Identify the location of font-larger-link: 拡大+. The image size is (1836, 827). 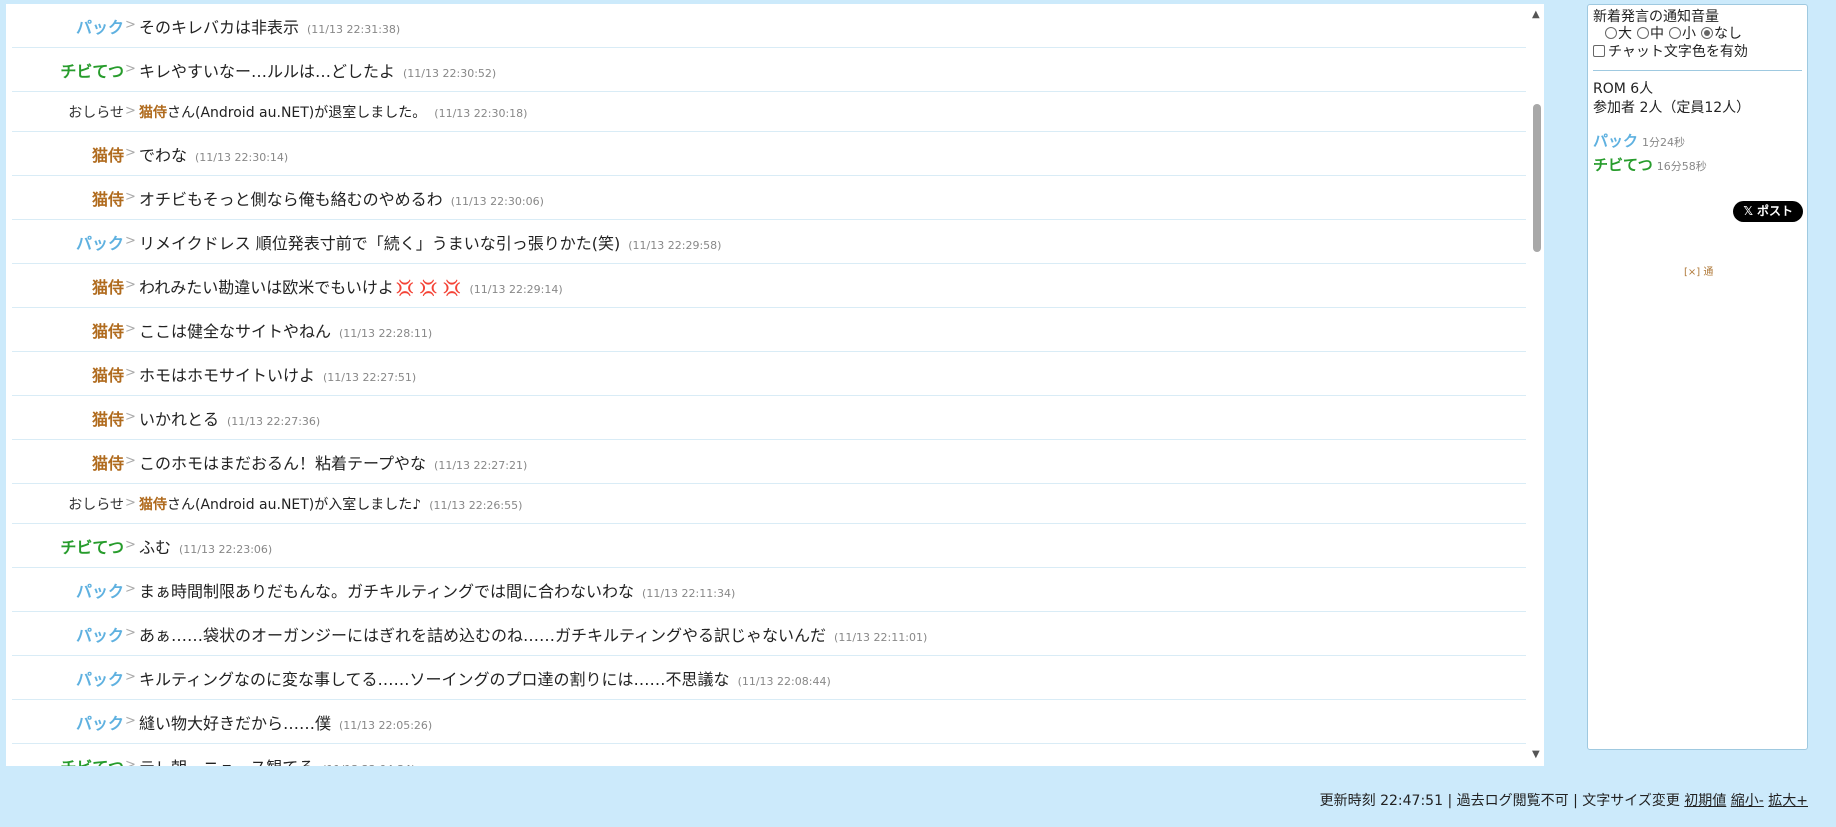
(1788, 801).